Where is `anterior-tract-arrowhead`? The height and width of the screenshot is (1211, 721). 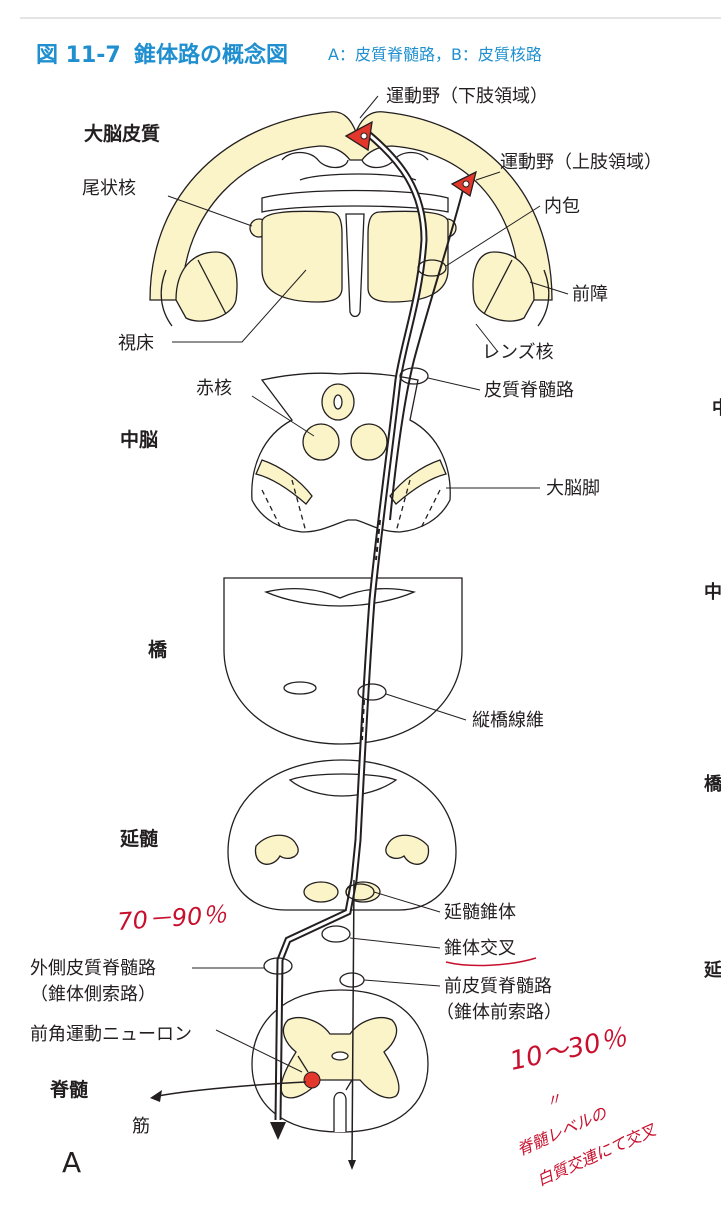 anterior-tract-arrowhead is located at coordinates (352, 1165).